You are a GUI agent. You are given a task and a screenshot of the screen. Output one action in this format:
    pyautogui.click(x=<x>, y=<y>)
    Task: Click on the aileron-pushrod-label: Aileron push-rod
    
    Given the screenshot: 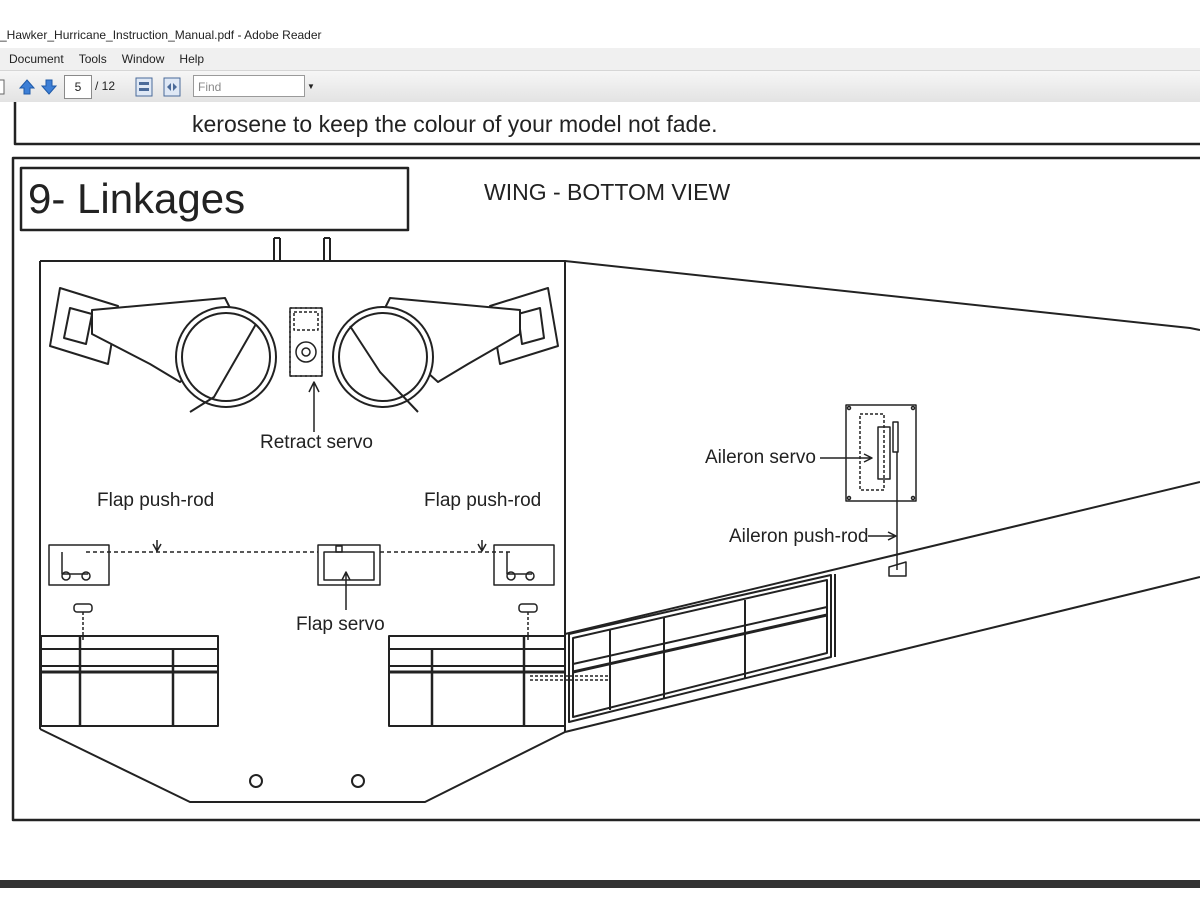 What is the action you would take?
    pyautogui.click(x=798, y=536)
    